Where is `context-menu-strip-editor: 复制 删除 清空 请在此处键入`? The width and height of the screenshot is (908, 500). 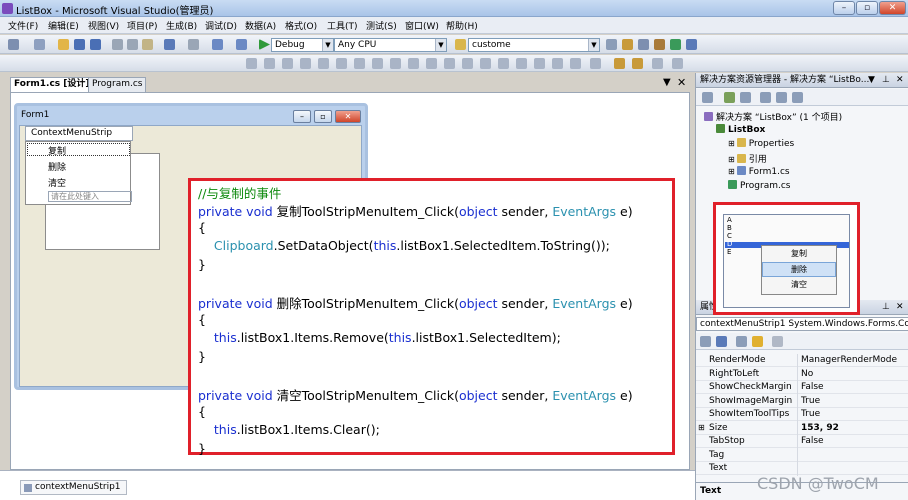
context-menu-strip-editor: 复制 删除 清空 请在此处键入 is located at coordinates (78, 173).